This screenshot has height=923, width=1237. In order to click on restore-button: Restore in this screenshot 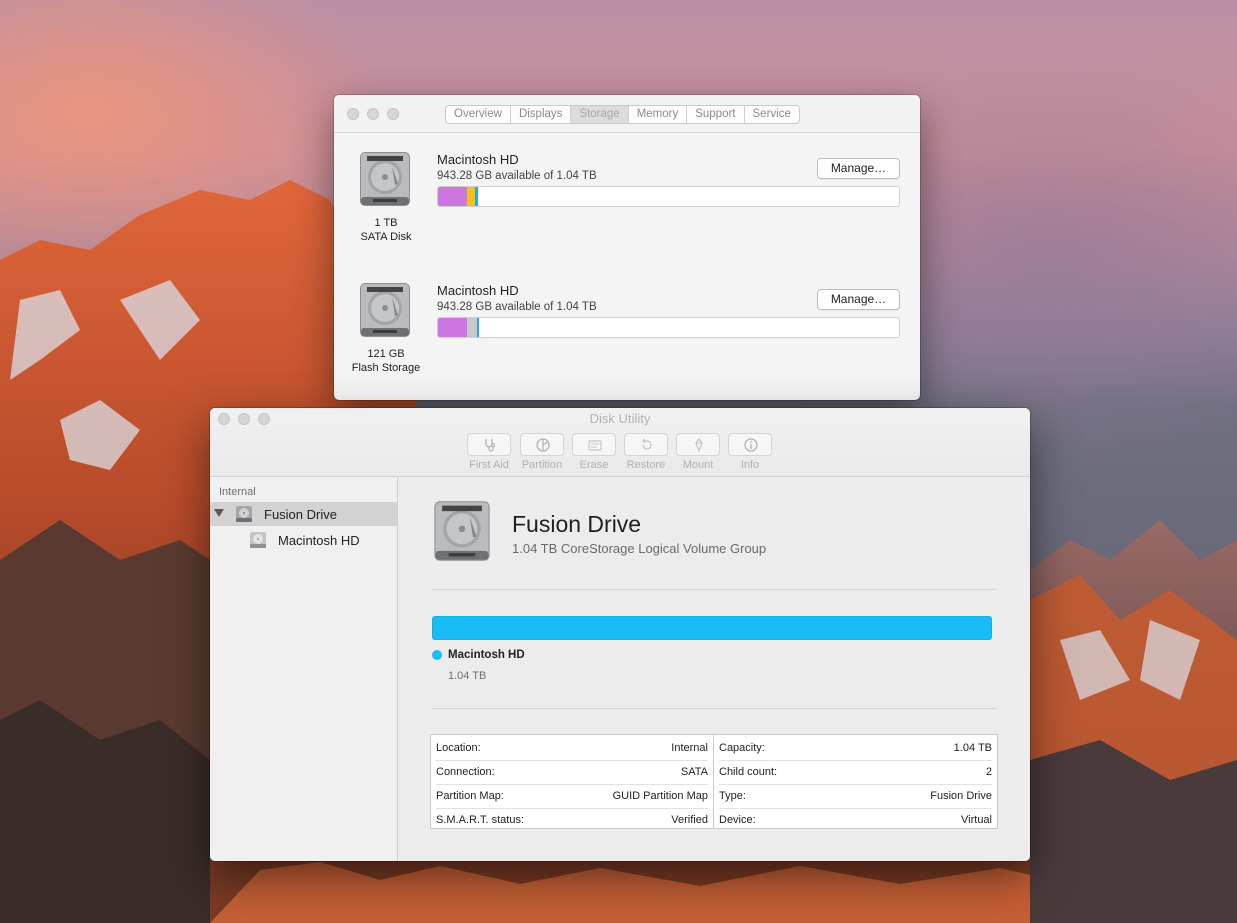, I will do `click(646, 453)`.